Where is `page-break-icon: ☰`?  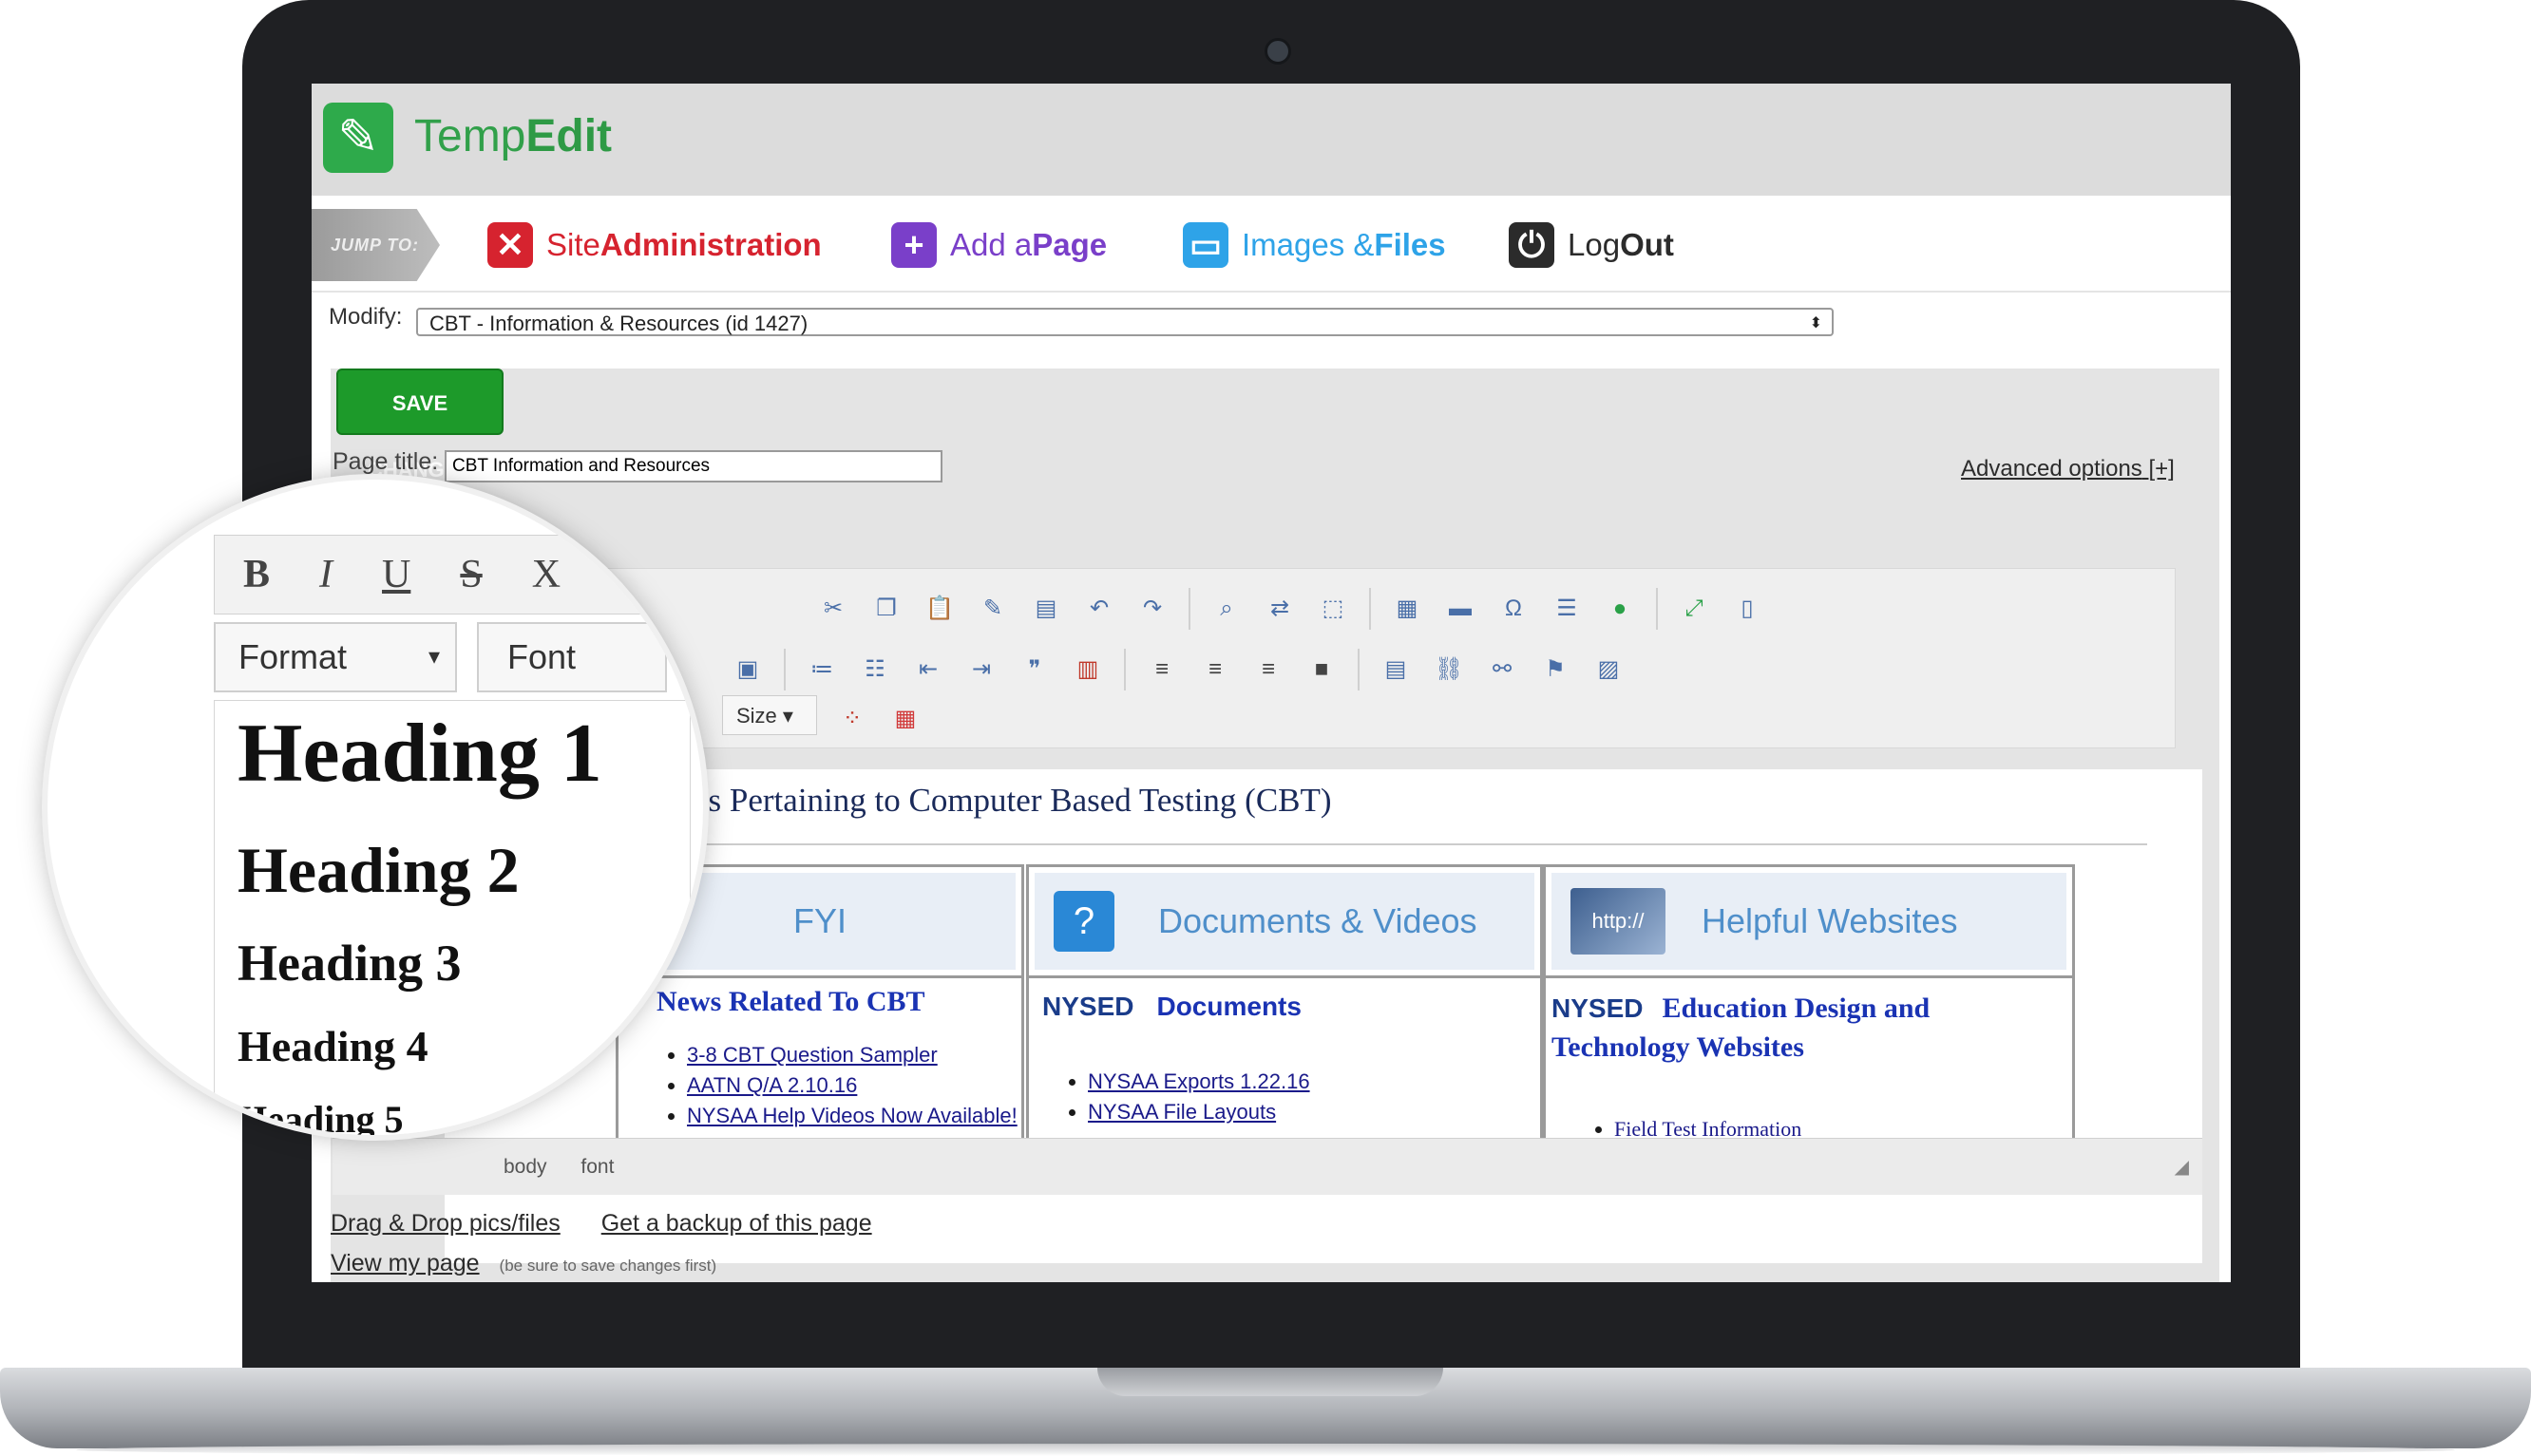
page-break-icon: ☰ is located at coordinates (1567, 609).